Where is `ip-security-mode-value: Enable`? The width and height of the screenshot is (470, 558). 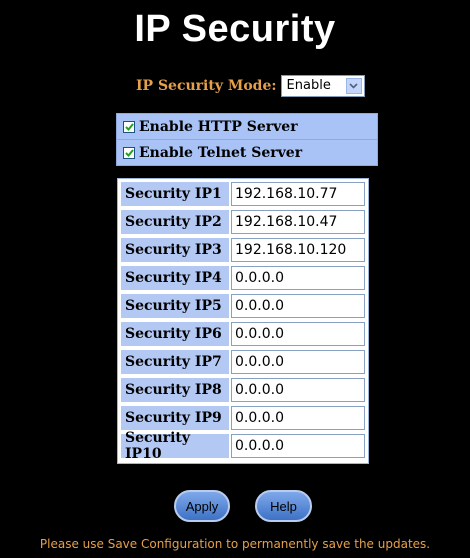 ip-security-mode-value: Enable is located at coordinates (308, 85).